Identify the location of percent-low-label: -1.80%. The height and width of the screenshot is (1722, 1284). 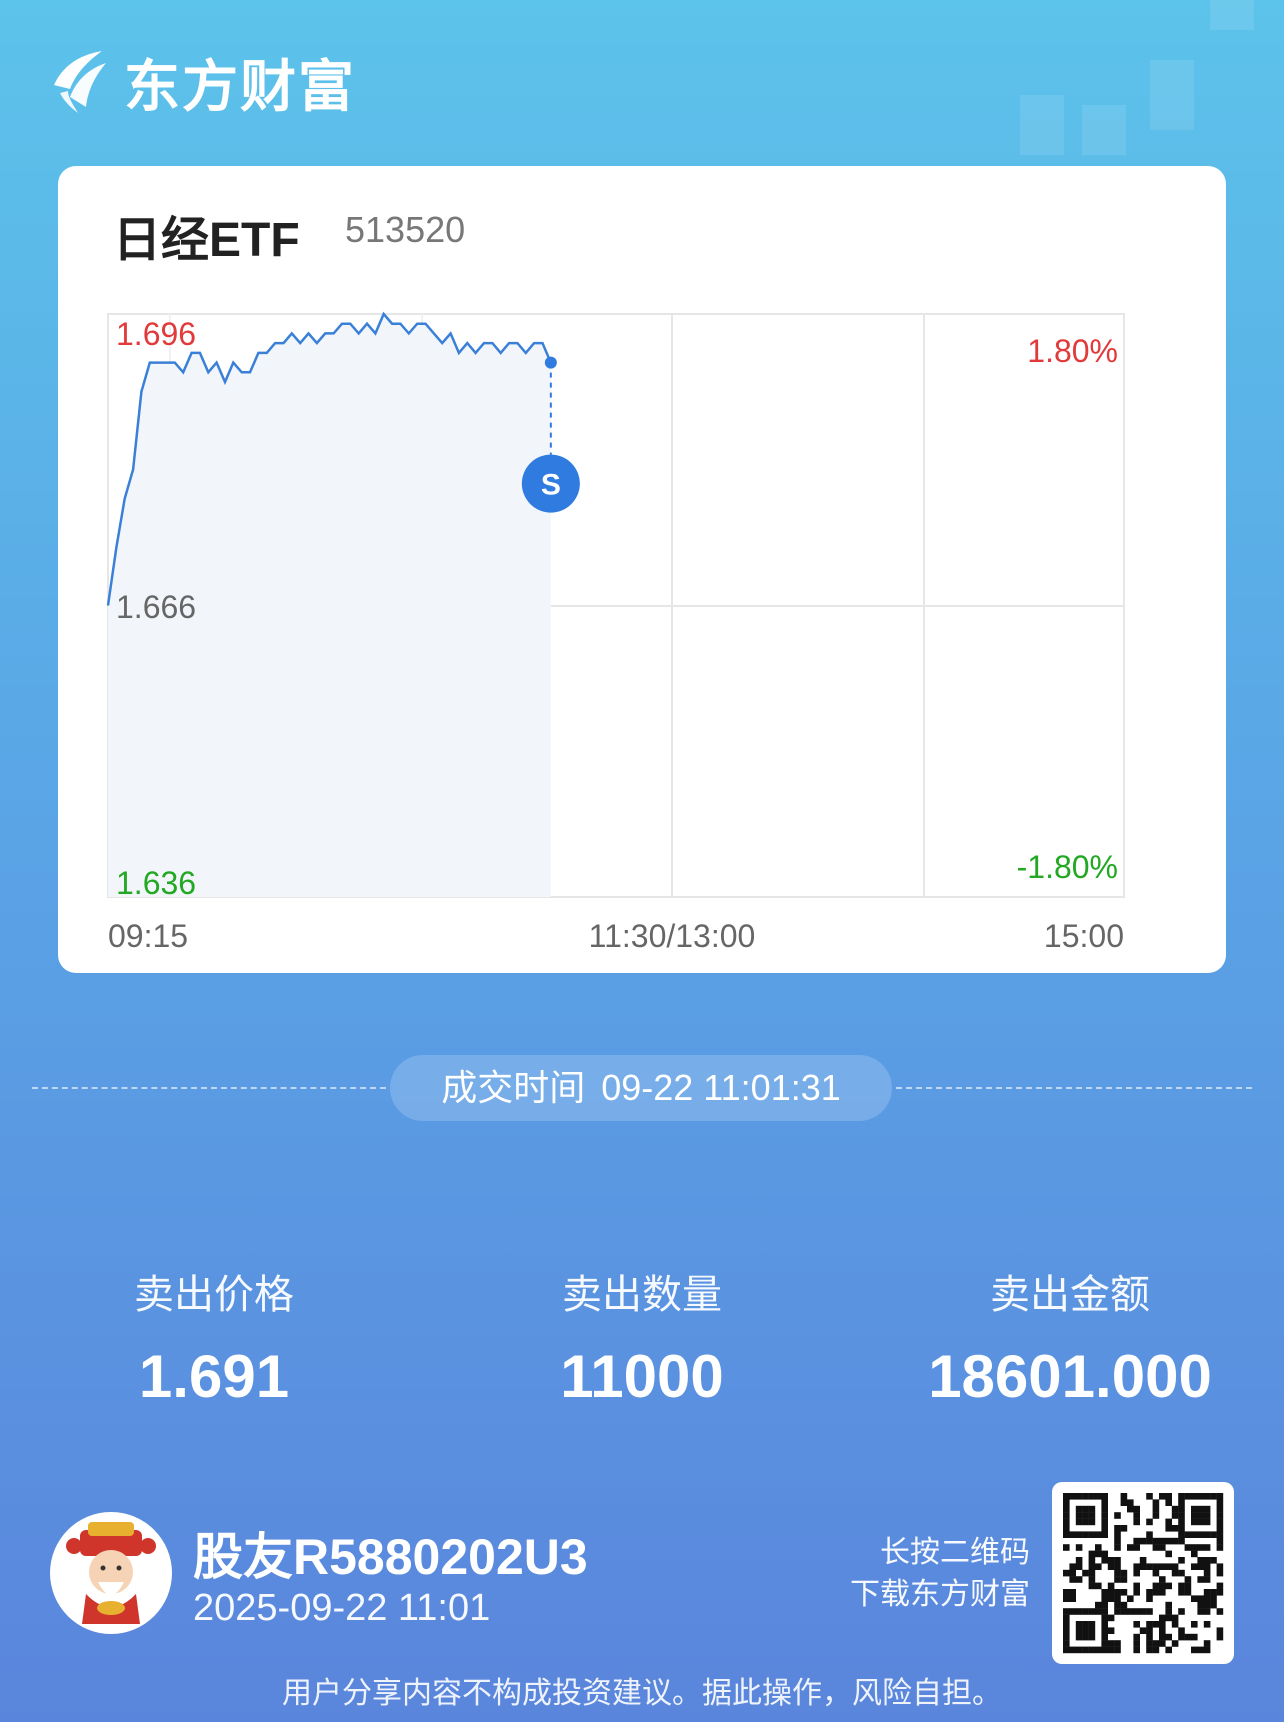
(1067, 867).